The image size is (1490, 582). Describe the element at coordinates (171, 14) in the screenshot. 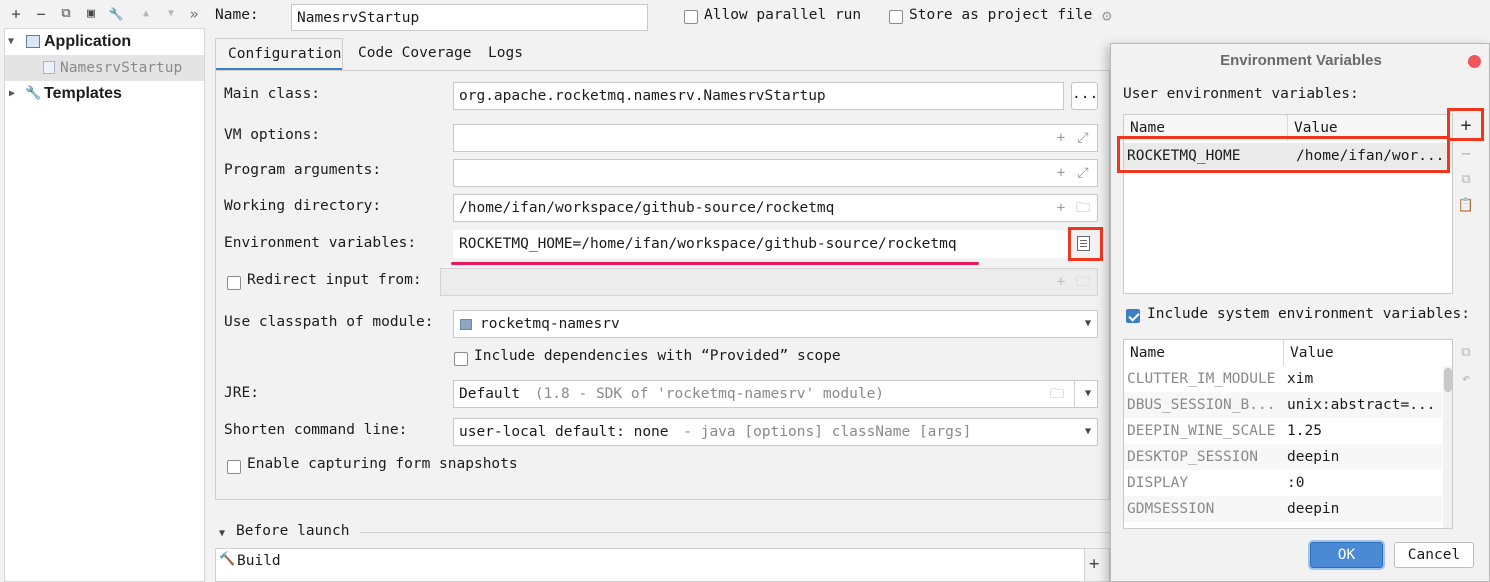

I see `move-down-icon: ▼` at that location.